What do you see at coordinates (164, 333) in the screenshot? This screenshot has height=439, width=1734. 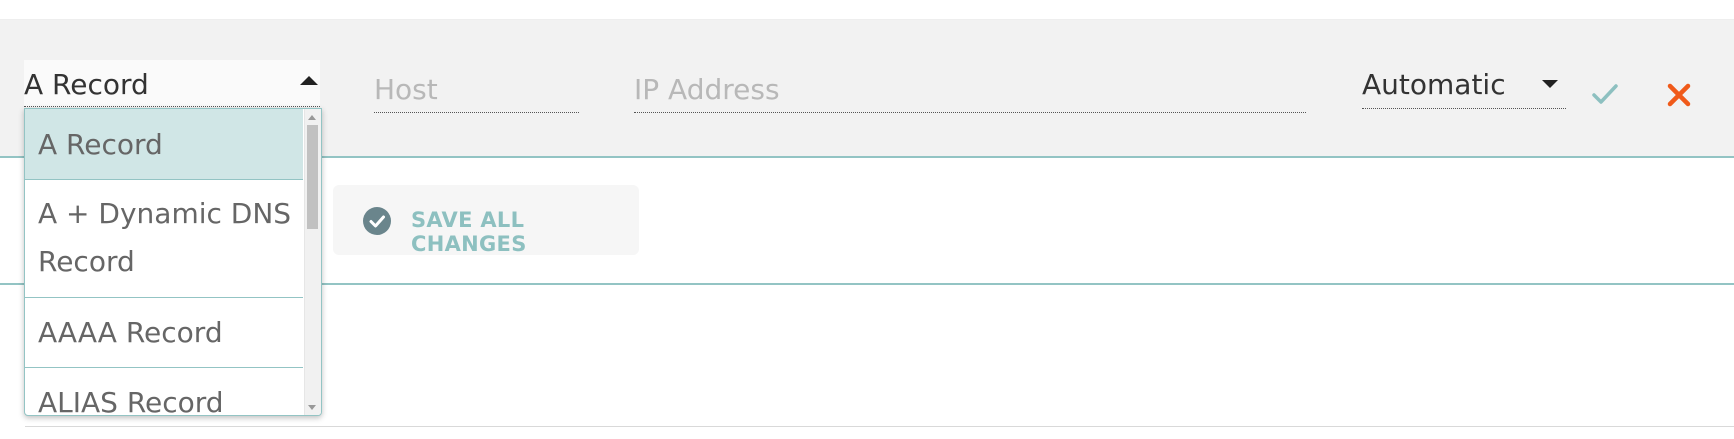 I see `dropdown-option: AAAA Record` at bounding box center [164, 333].